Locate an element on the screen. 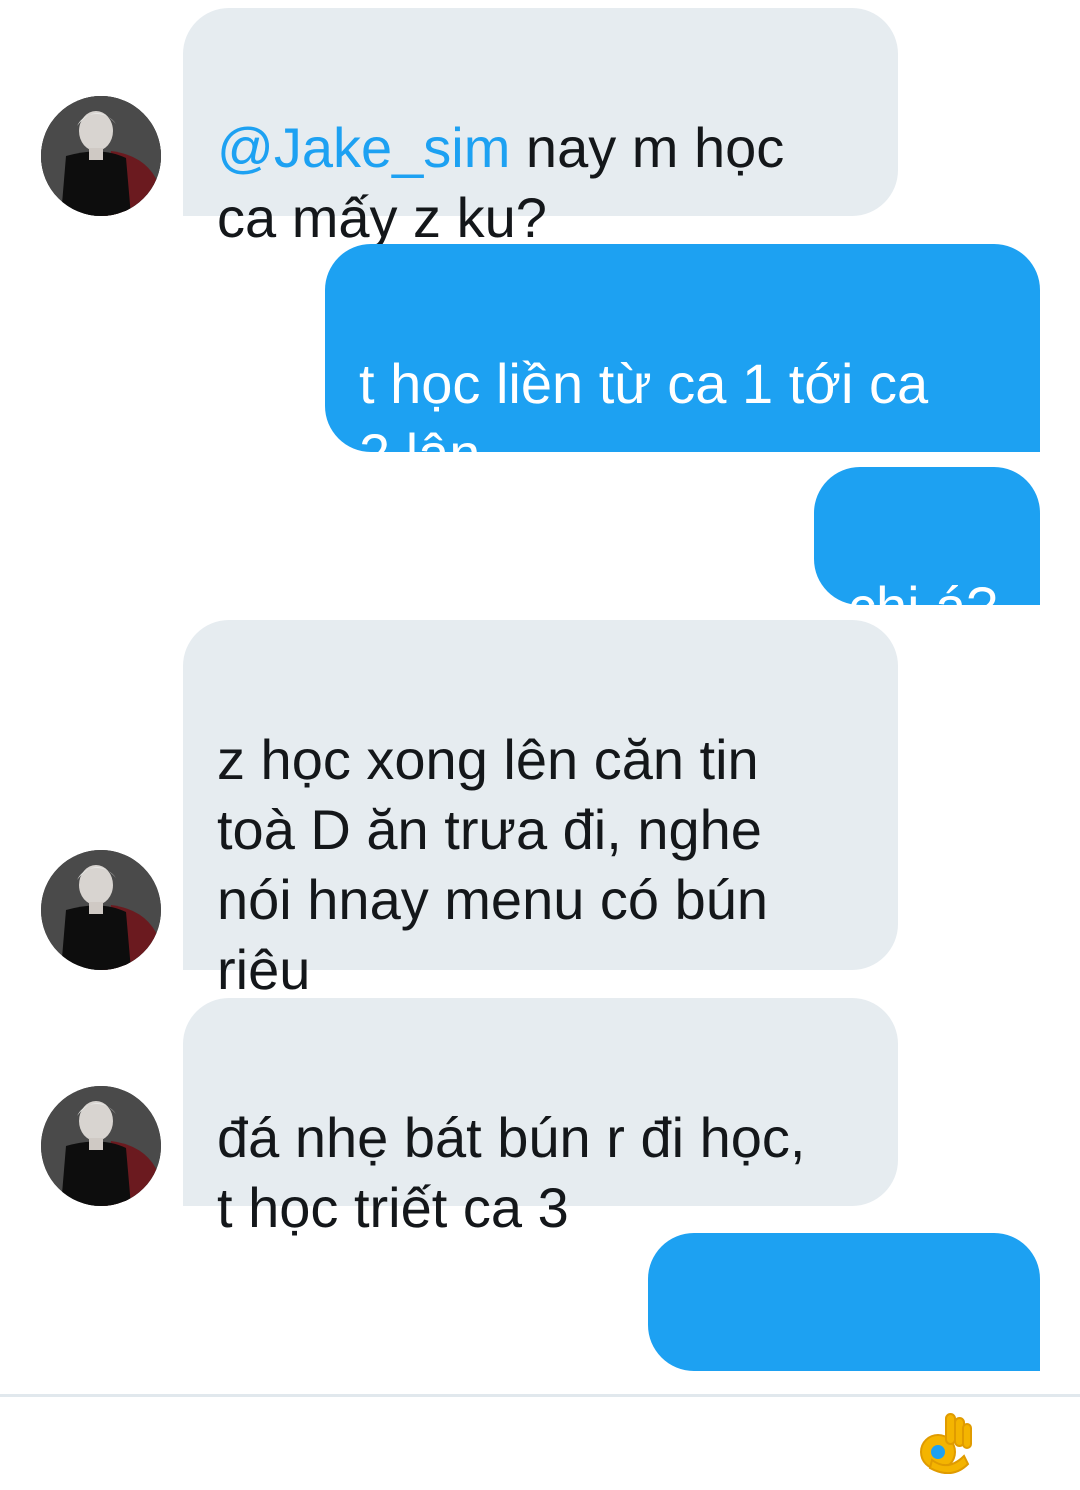 This screenshot has height=1490, width=1080. message-text: okie nhó is located at coordinates (788, 1409).